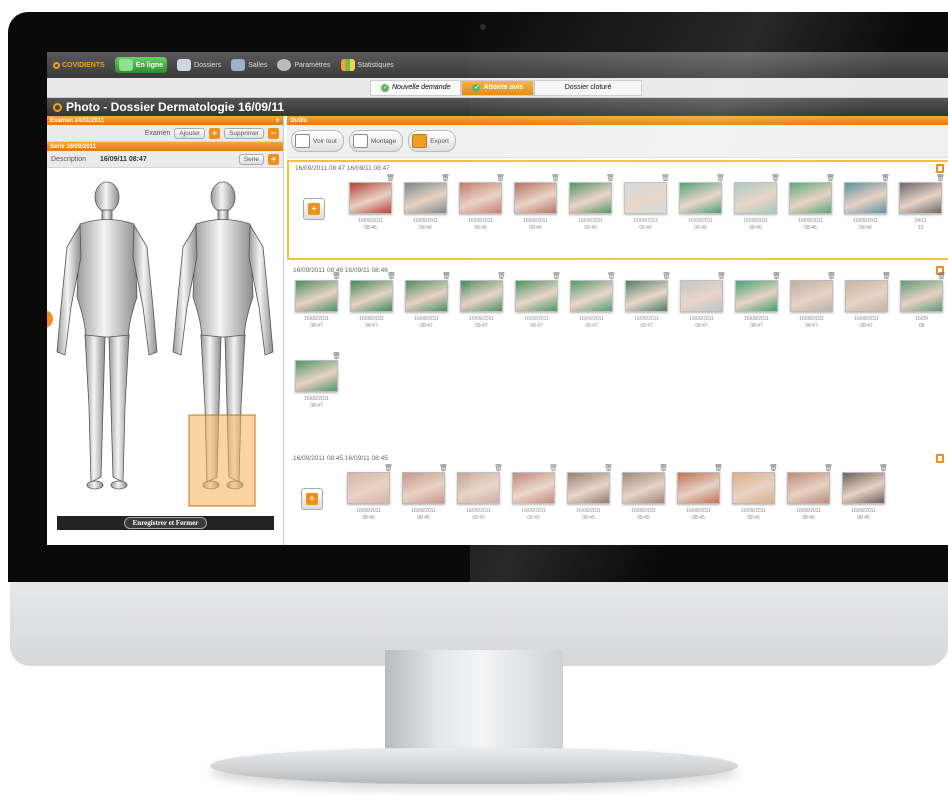 Image resolution: width=948 pixels, height=795 pixels. I want to click on body-map, so click(165, 344).